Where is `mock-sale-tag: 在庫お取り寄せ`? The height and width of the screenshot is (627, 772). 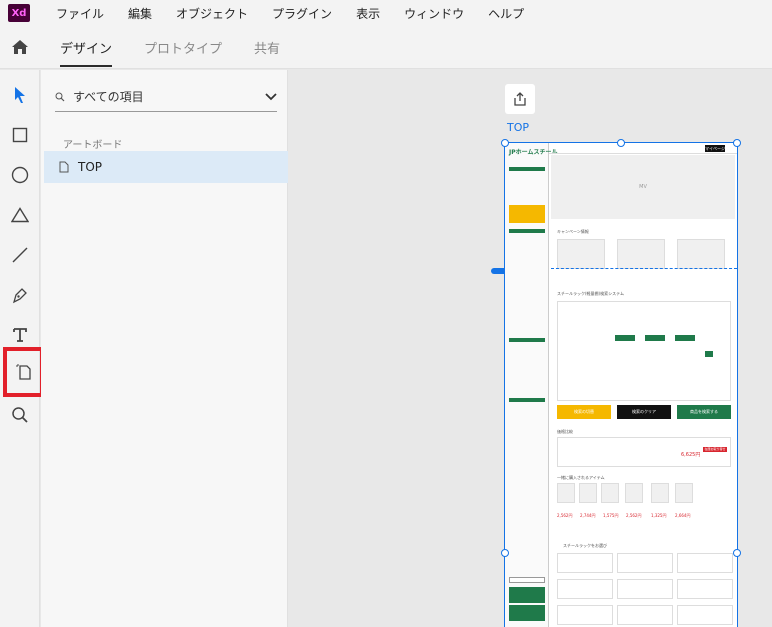 mock-sale-tag: 在庫お取り寄せ is located at coordinates (715, 449).